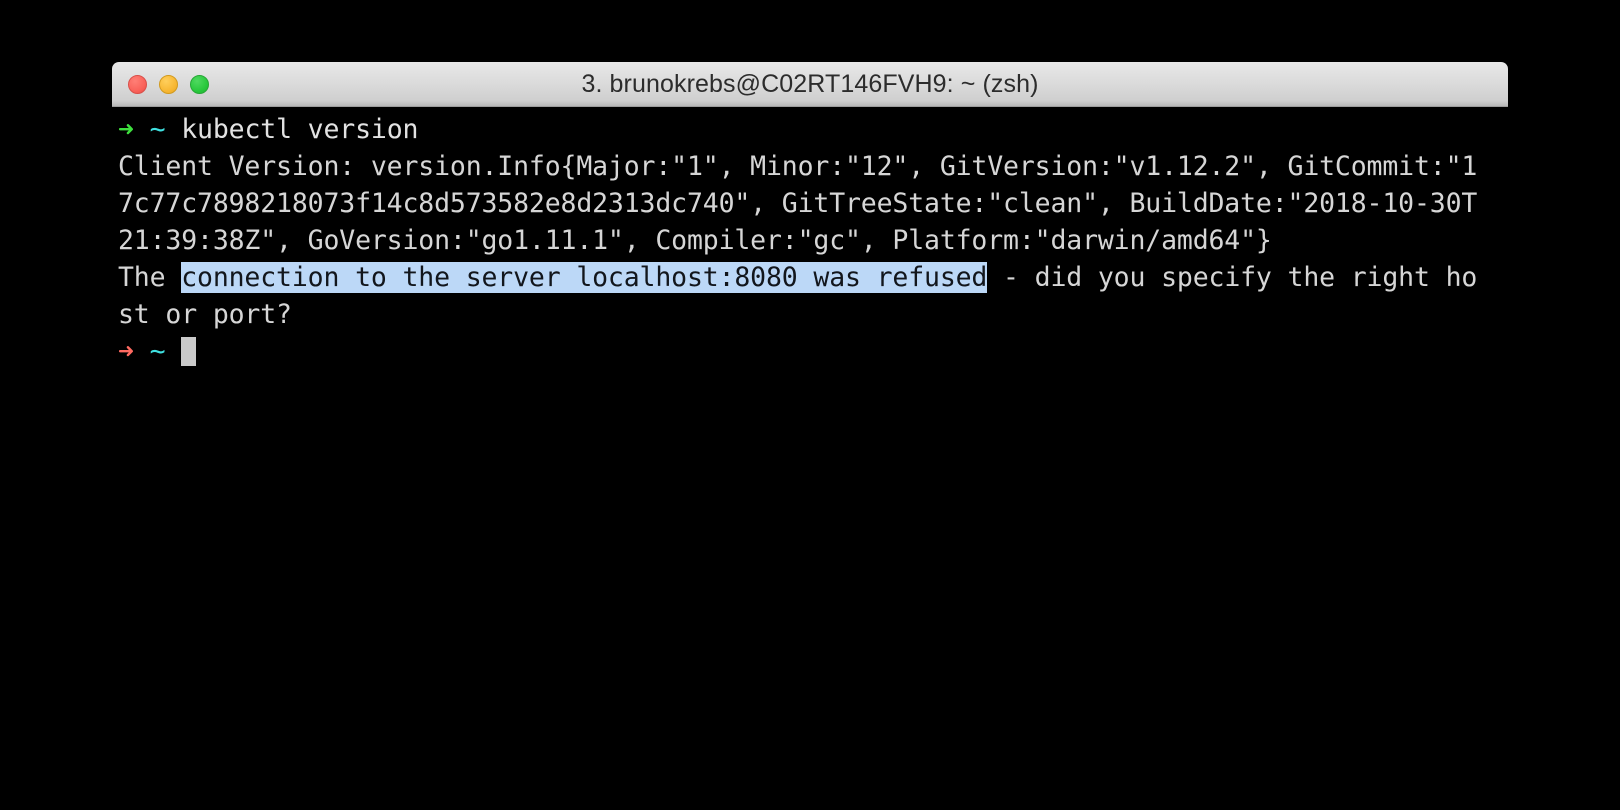 The image size is (1620, 810). What do you see at coordinates (199, 84) in the screenshot?
I see `maximize-button-icon` at bounding box center [199, 84].